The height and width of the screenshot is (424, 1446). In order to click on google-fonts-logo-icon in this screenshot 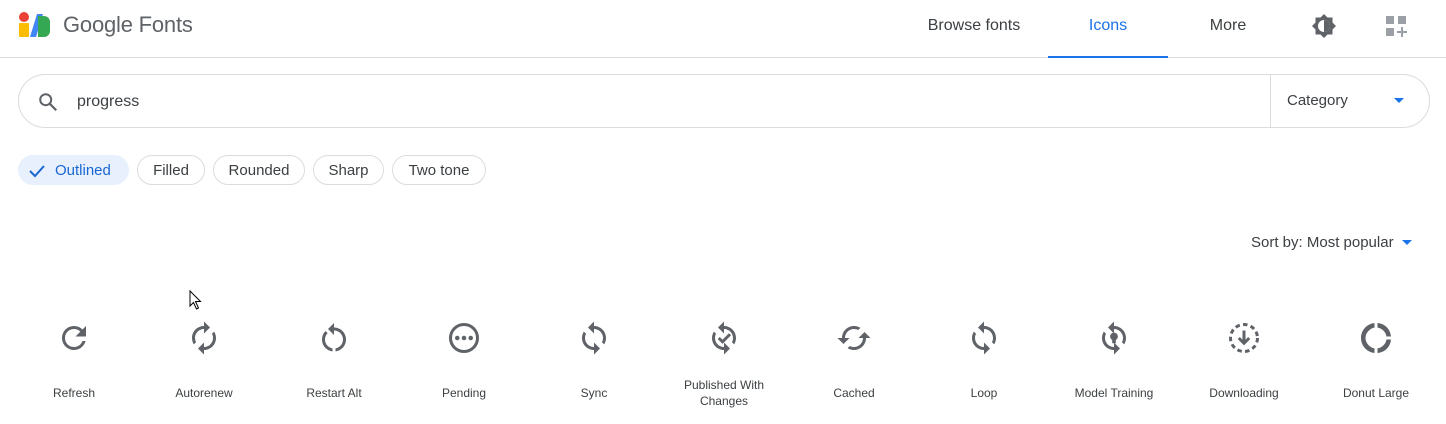, I will do `click(35, 25)`.